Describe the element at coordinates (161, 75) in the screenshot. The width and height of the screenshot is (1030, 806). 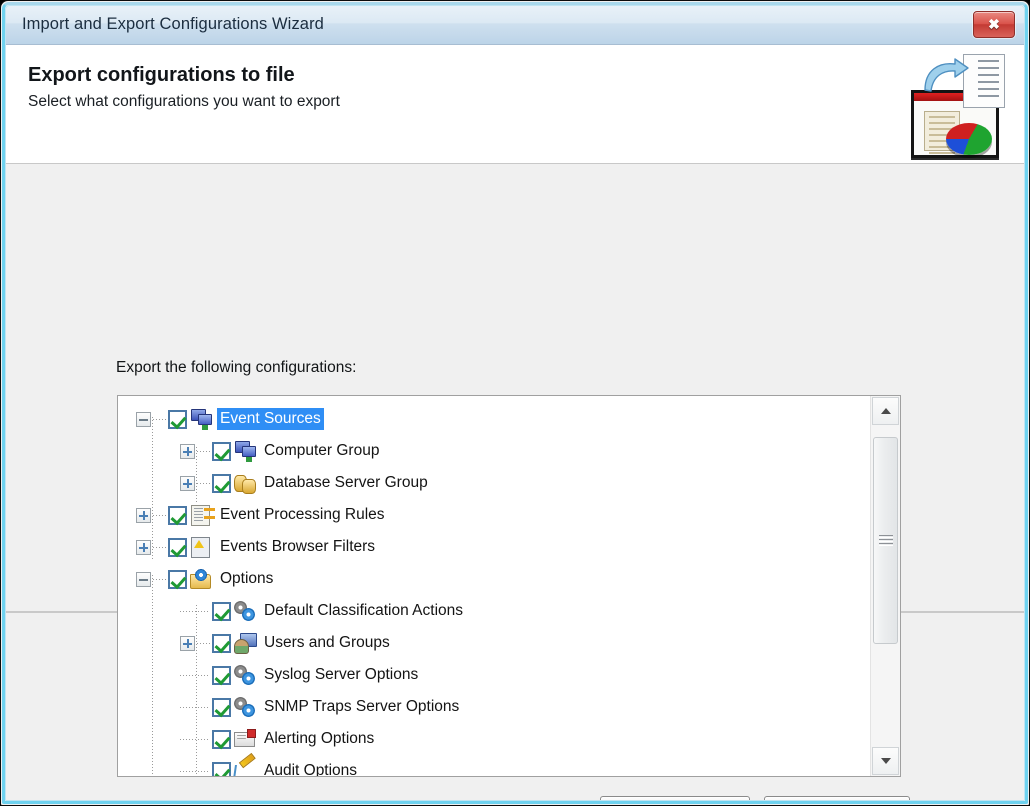
I see `page-title: Export configurations to file` at that location.